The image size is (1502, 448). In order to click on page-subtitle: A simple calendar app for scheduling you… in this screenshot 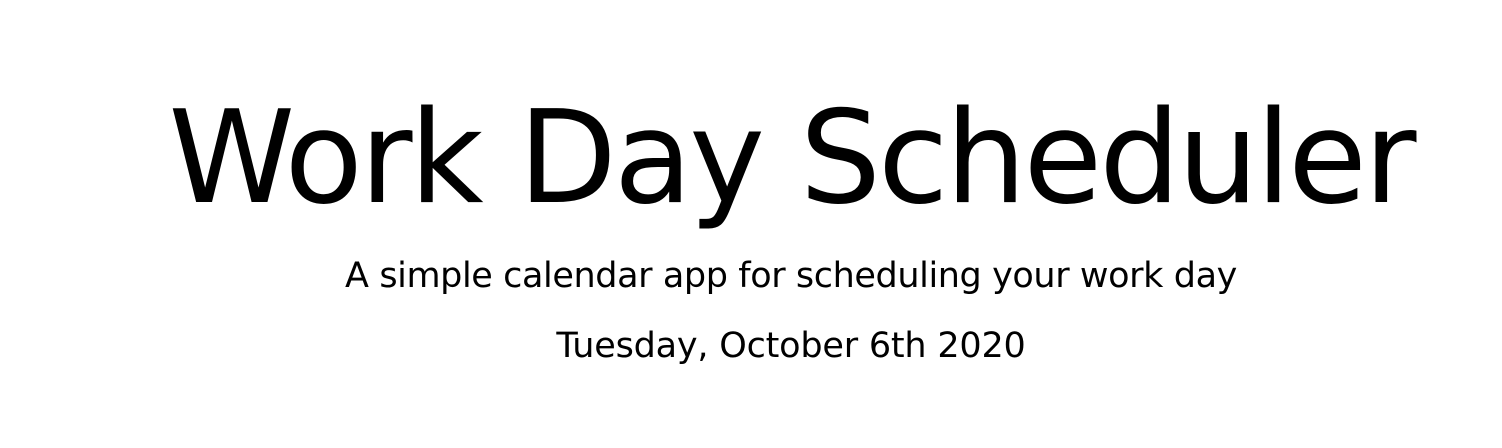, I will do `click(791, 276)`.